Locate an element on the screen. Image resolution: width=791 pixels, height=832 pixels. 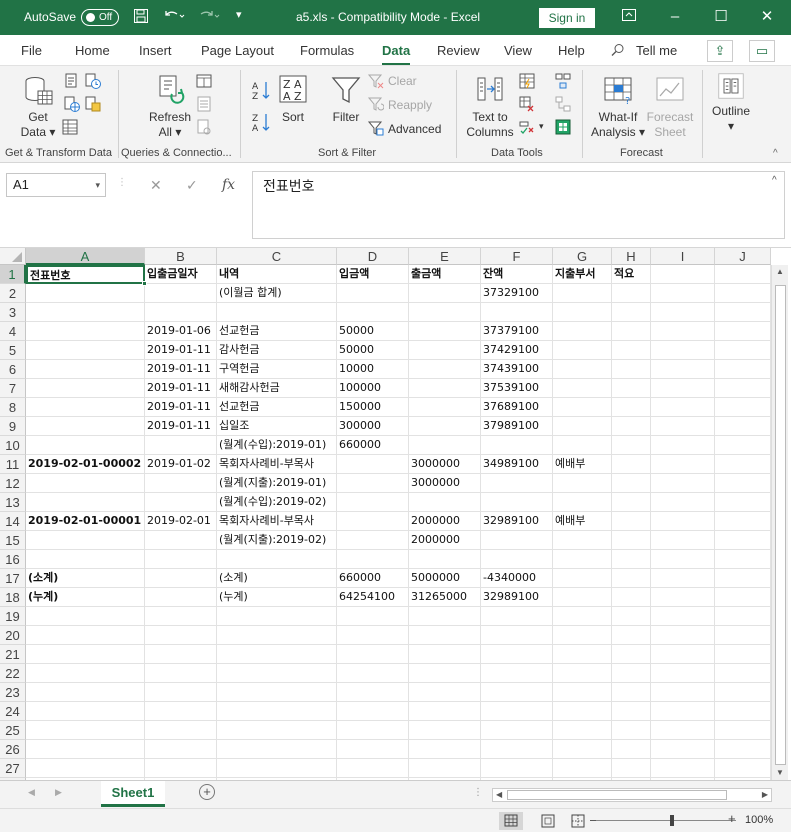
tab-page-layout: Page Layout is located at coordinates (237, 50).